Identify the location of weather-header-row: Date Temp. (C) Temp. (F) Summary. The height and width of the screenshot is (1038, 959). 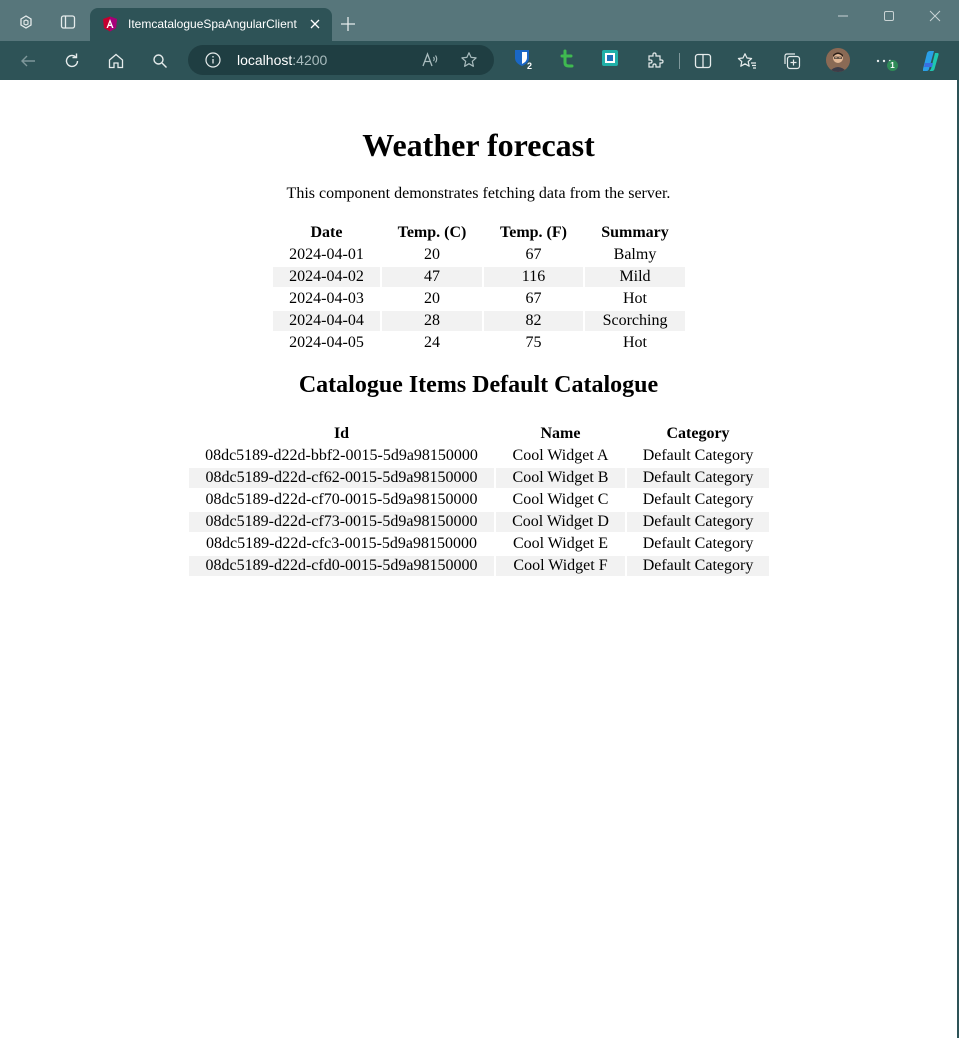
(479, 233).